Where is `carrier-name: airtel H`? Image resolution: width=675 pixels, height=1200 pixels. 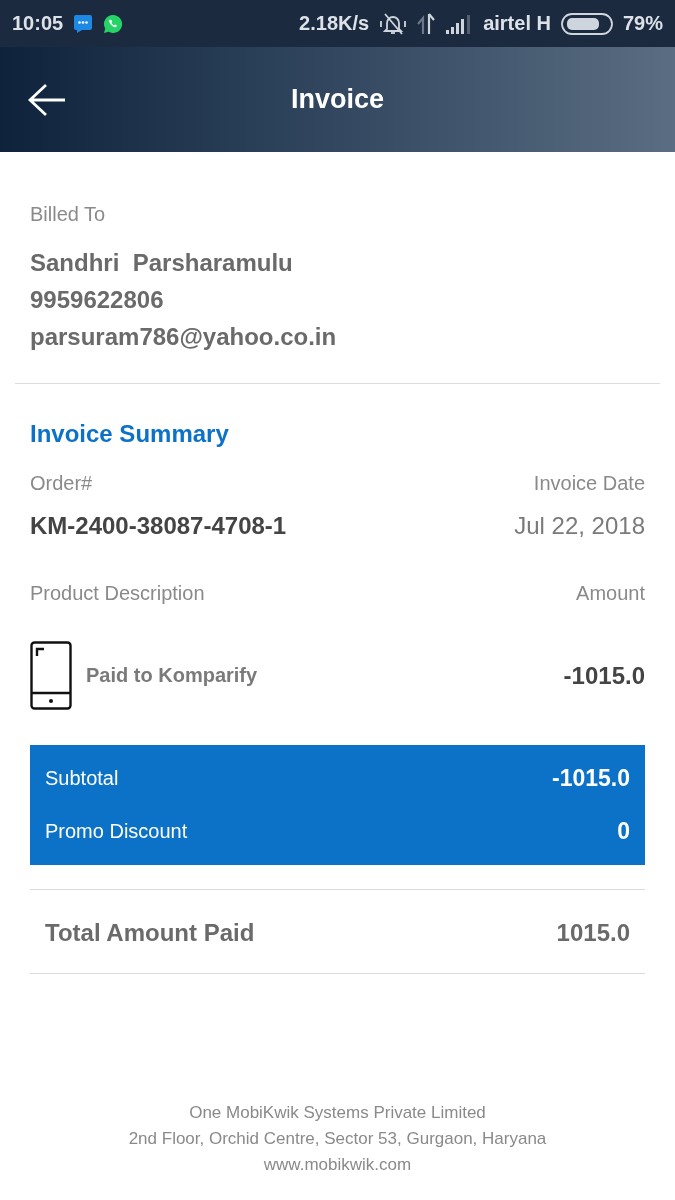
carrier-name: airtel H is located at coordinates (517, 23).